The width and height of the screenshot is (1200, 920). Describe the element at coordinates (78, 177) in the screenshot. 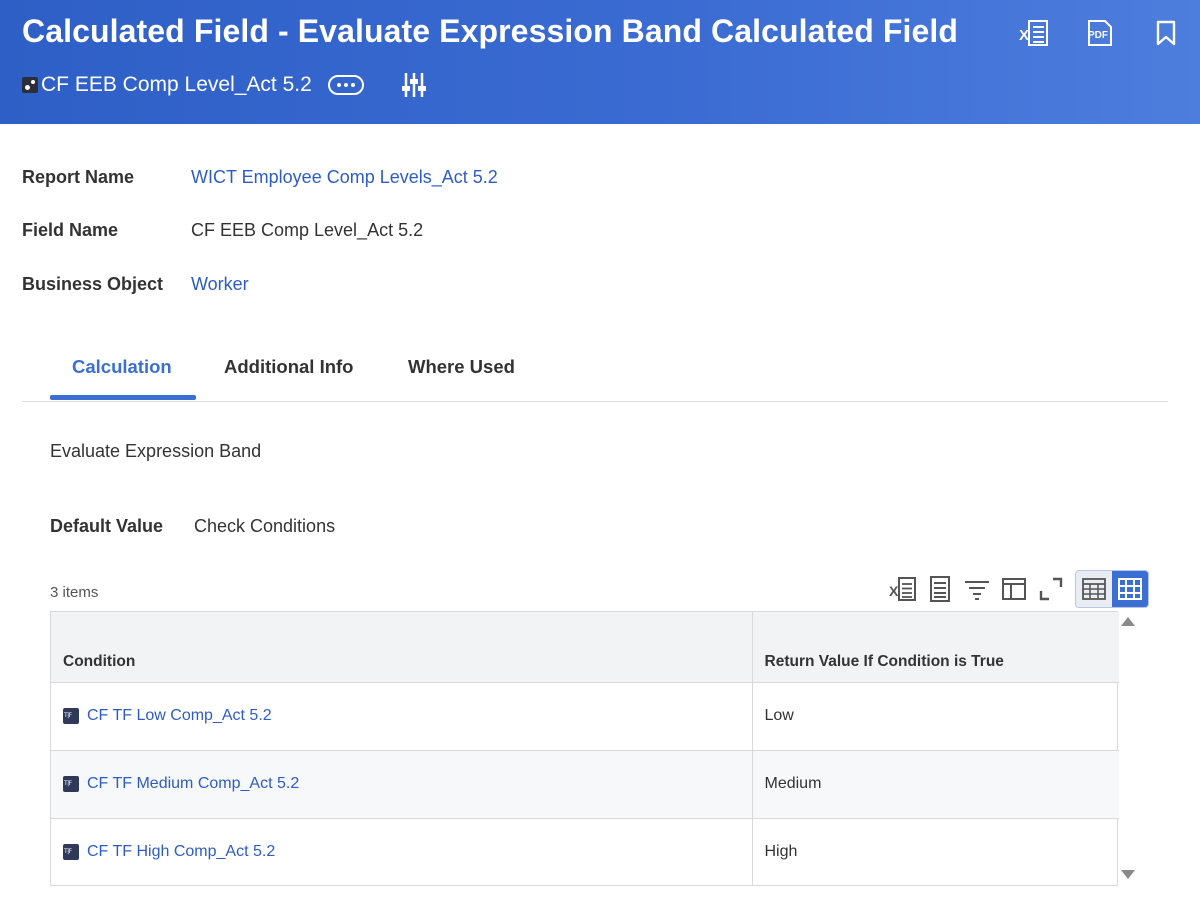

I see `report-name-label: Report Name` at that location.